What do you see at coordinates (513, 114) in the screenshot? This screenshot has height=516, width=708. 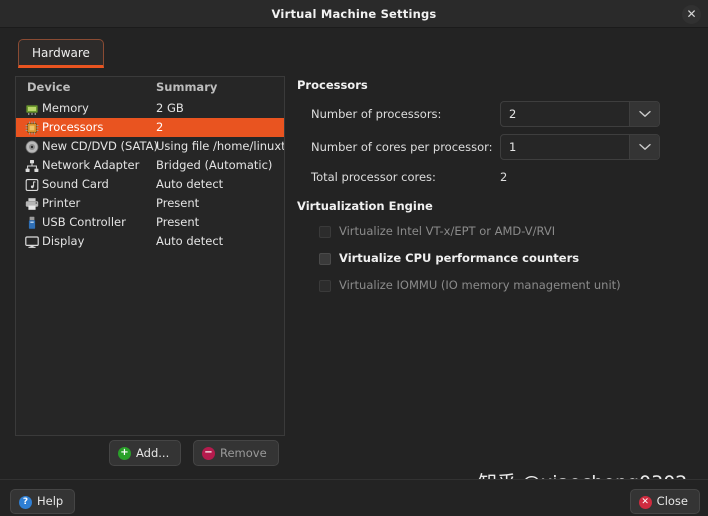 I see `number-of-processors-value: 2` at bounding box center [513, 114].